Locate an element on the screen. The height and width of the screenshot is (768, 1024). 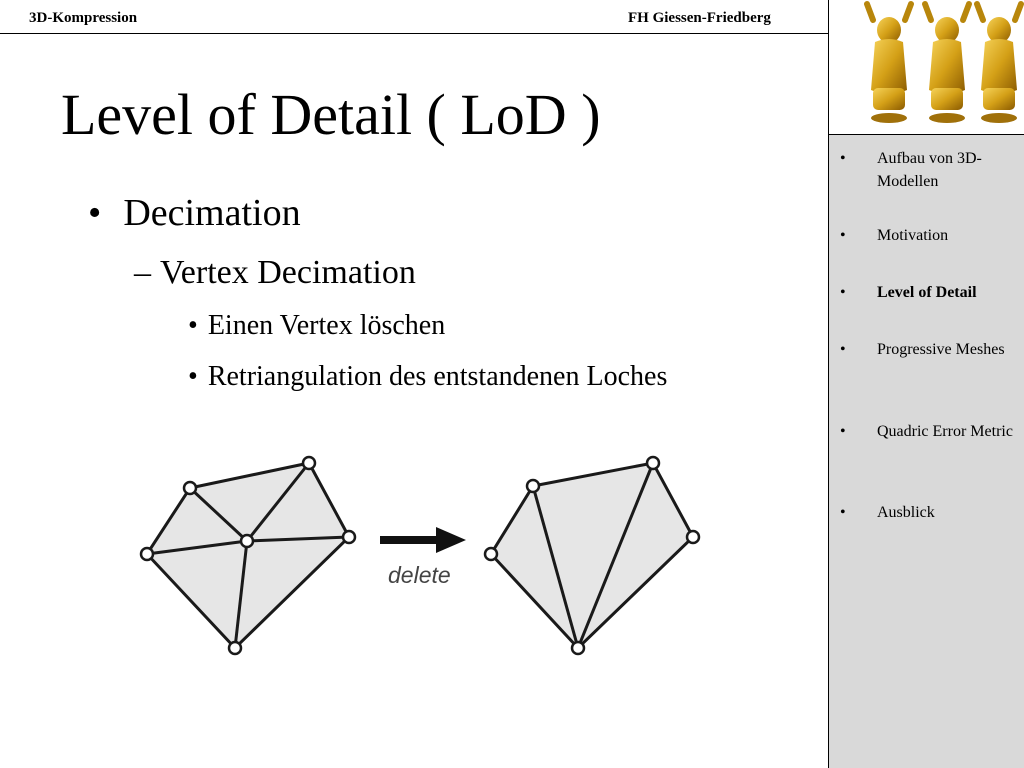
buddha-figurines-logo is located at coordinates (944, 62).